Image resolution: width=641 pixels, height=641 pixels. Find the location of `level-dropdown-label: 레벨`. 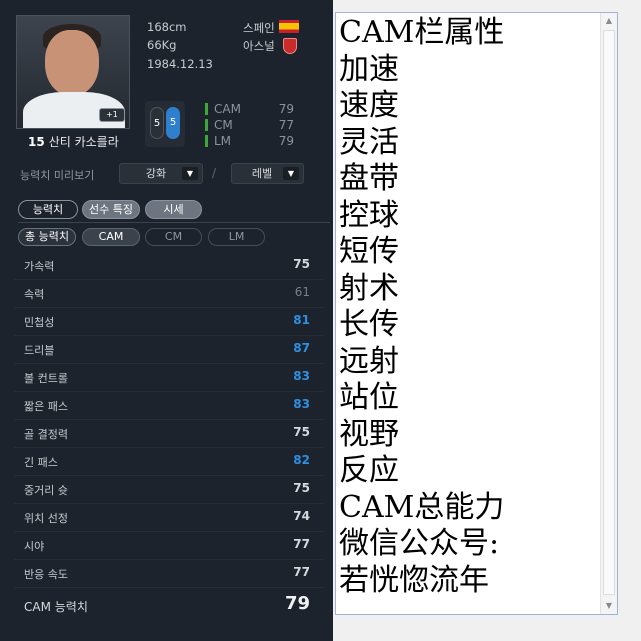

level-dropdown-label: 레벨 is located at coordinates (262, 173).